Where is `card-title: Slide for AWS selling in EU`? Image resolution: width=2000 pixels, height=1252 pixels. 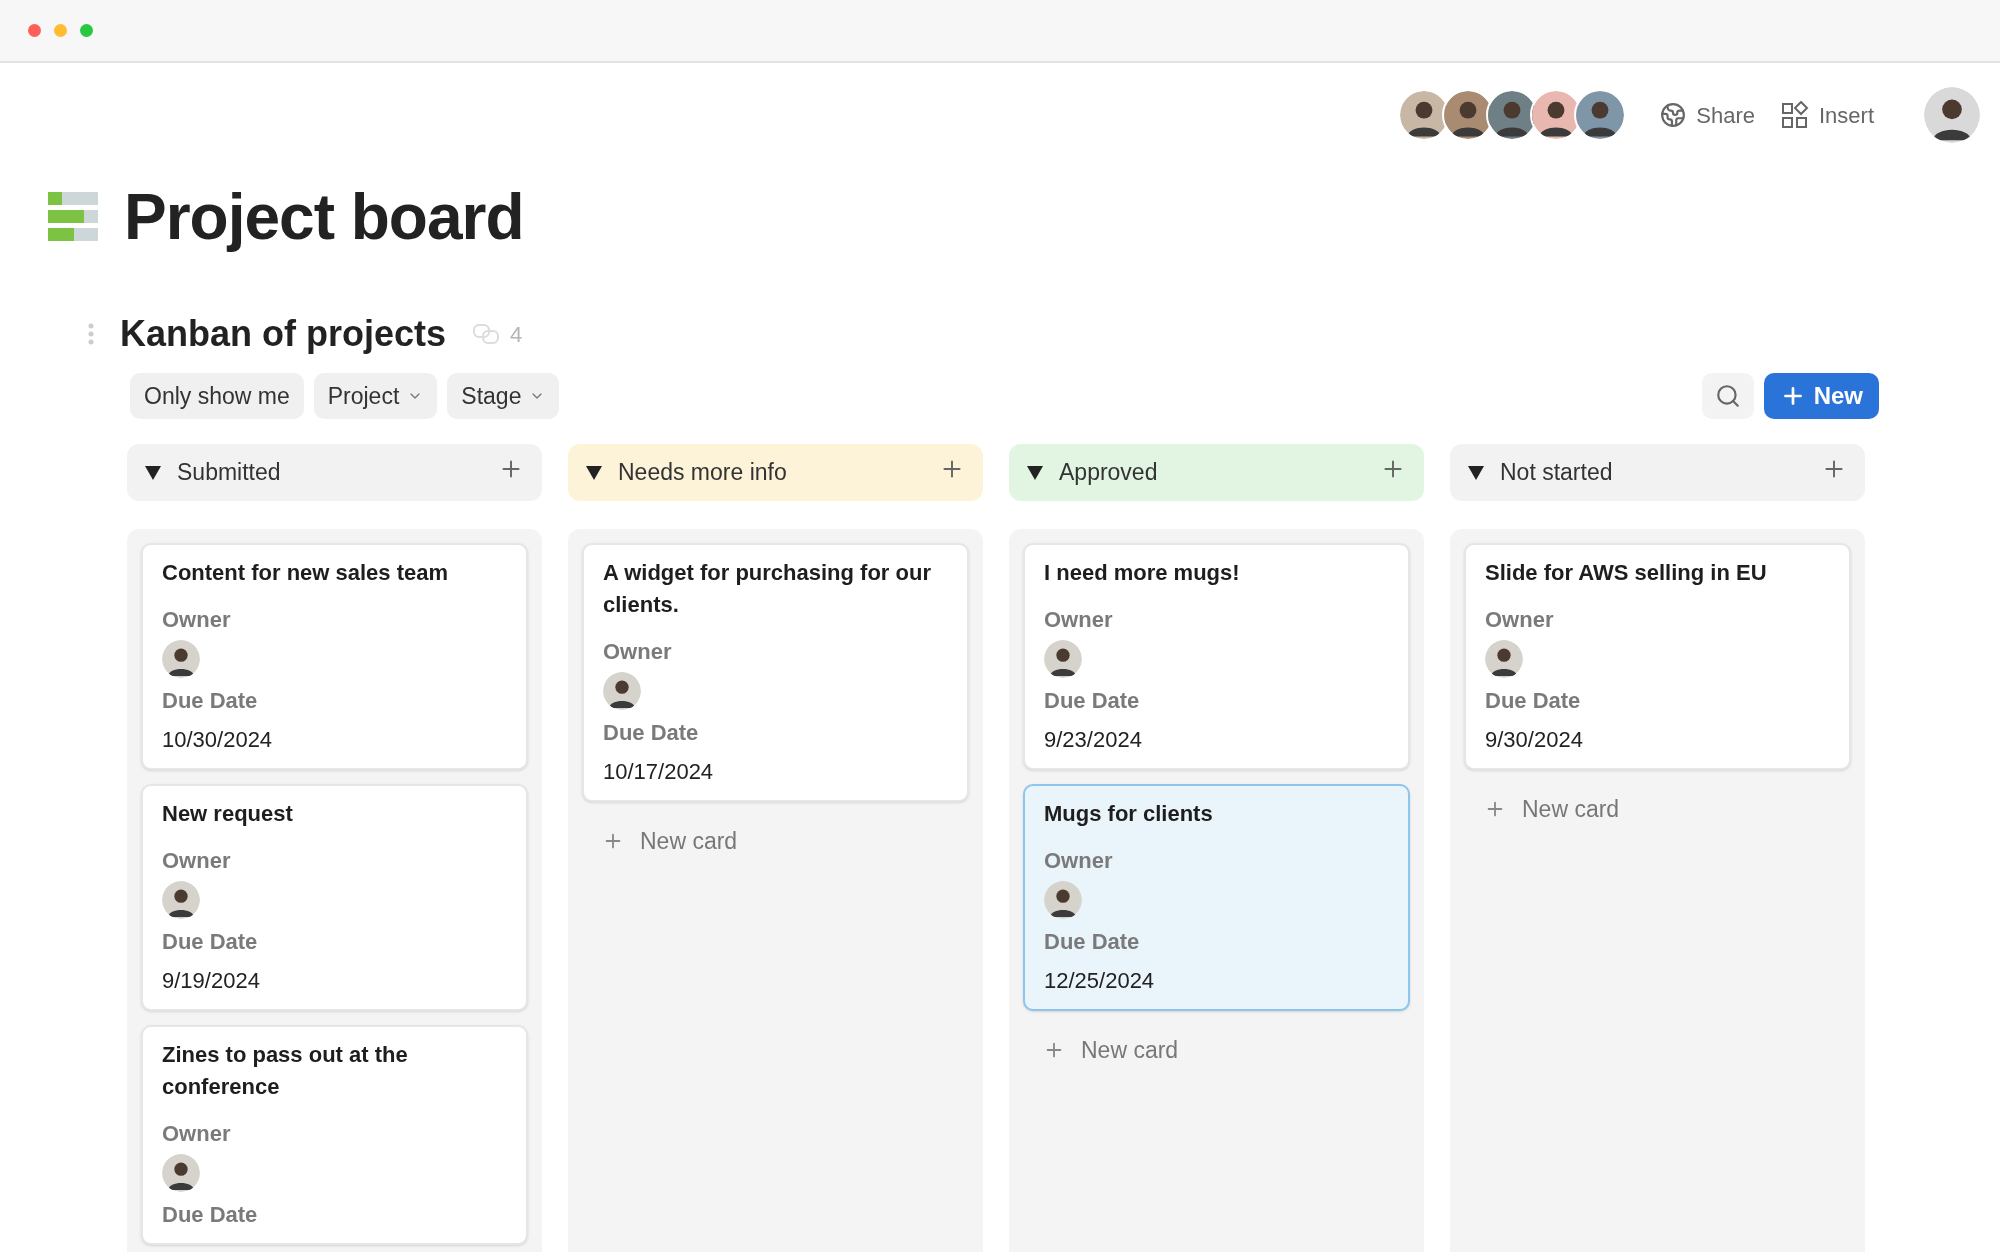
card-title: Slide for AWS selling in EU is located at coordinates (1626, 573).